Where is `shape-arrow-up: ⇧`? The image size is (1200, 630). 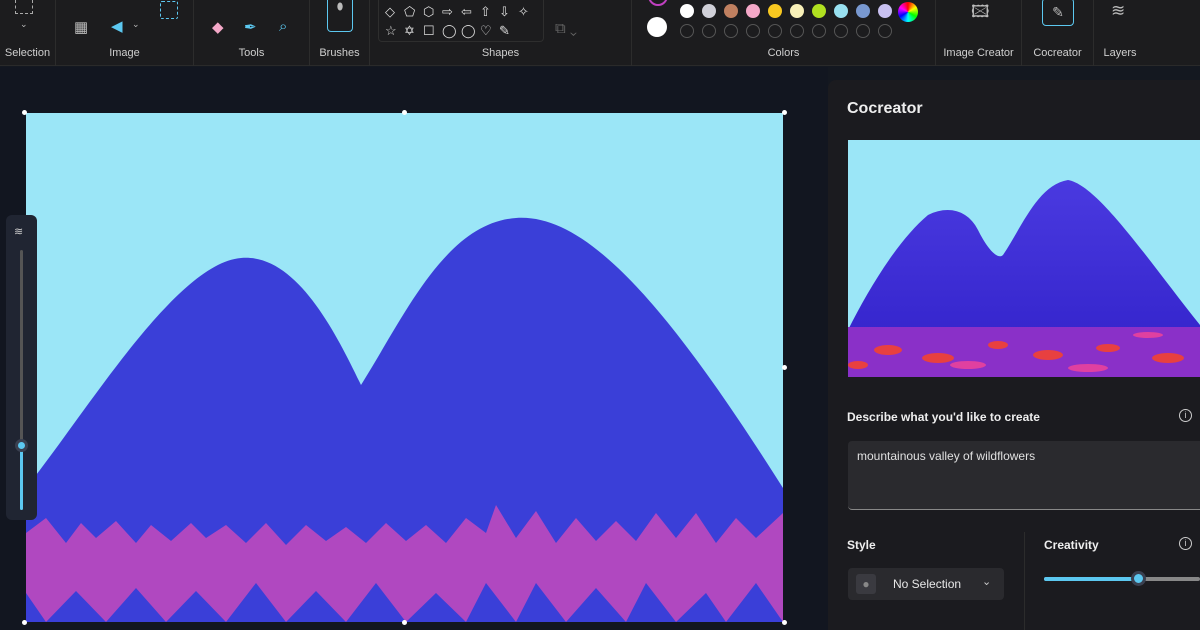 shape-arrow-up: ⇧ is located at coordinates (489, 11).